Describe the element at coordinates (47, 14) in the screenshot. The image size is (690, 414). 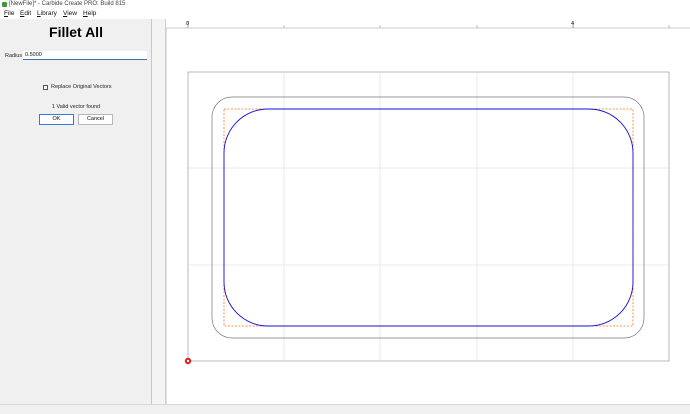
I see `menu-library: Library` at that location.